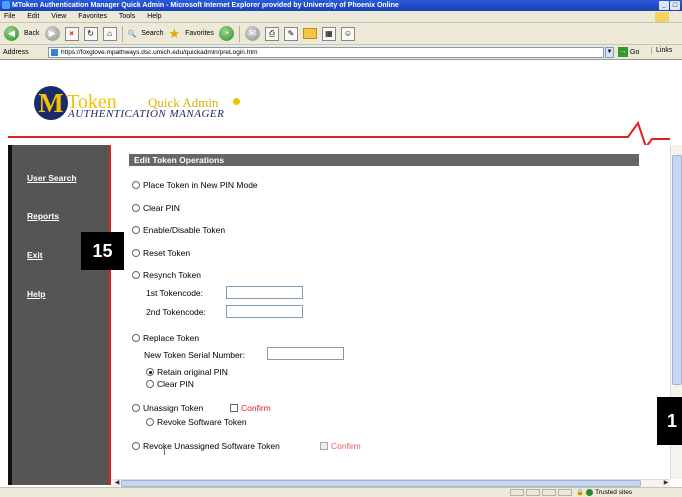 Image resolution: width=682 pixels, height=497 pixels. What do you see at coordinates (52, 33) in the screenshot?
I see `forward-arrow-icon: ▶` at bounding box center [52, 33].